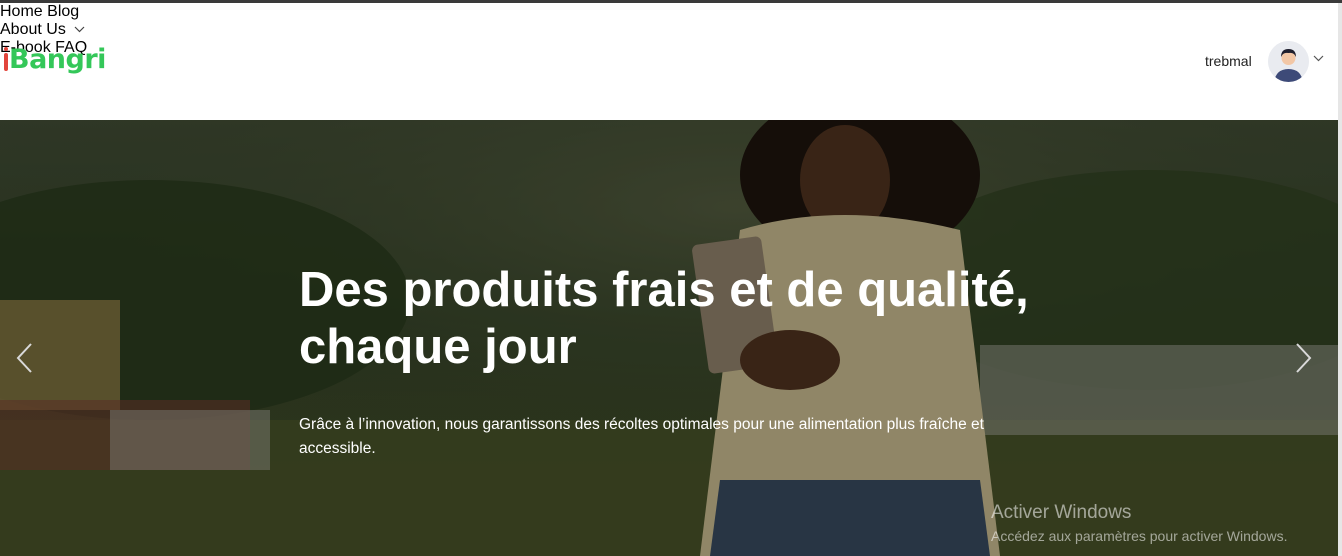 The width and height of the screenshot is (1342, 556). I want to click on user-menu-chevron-icon, so click(1318, 58).